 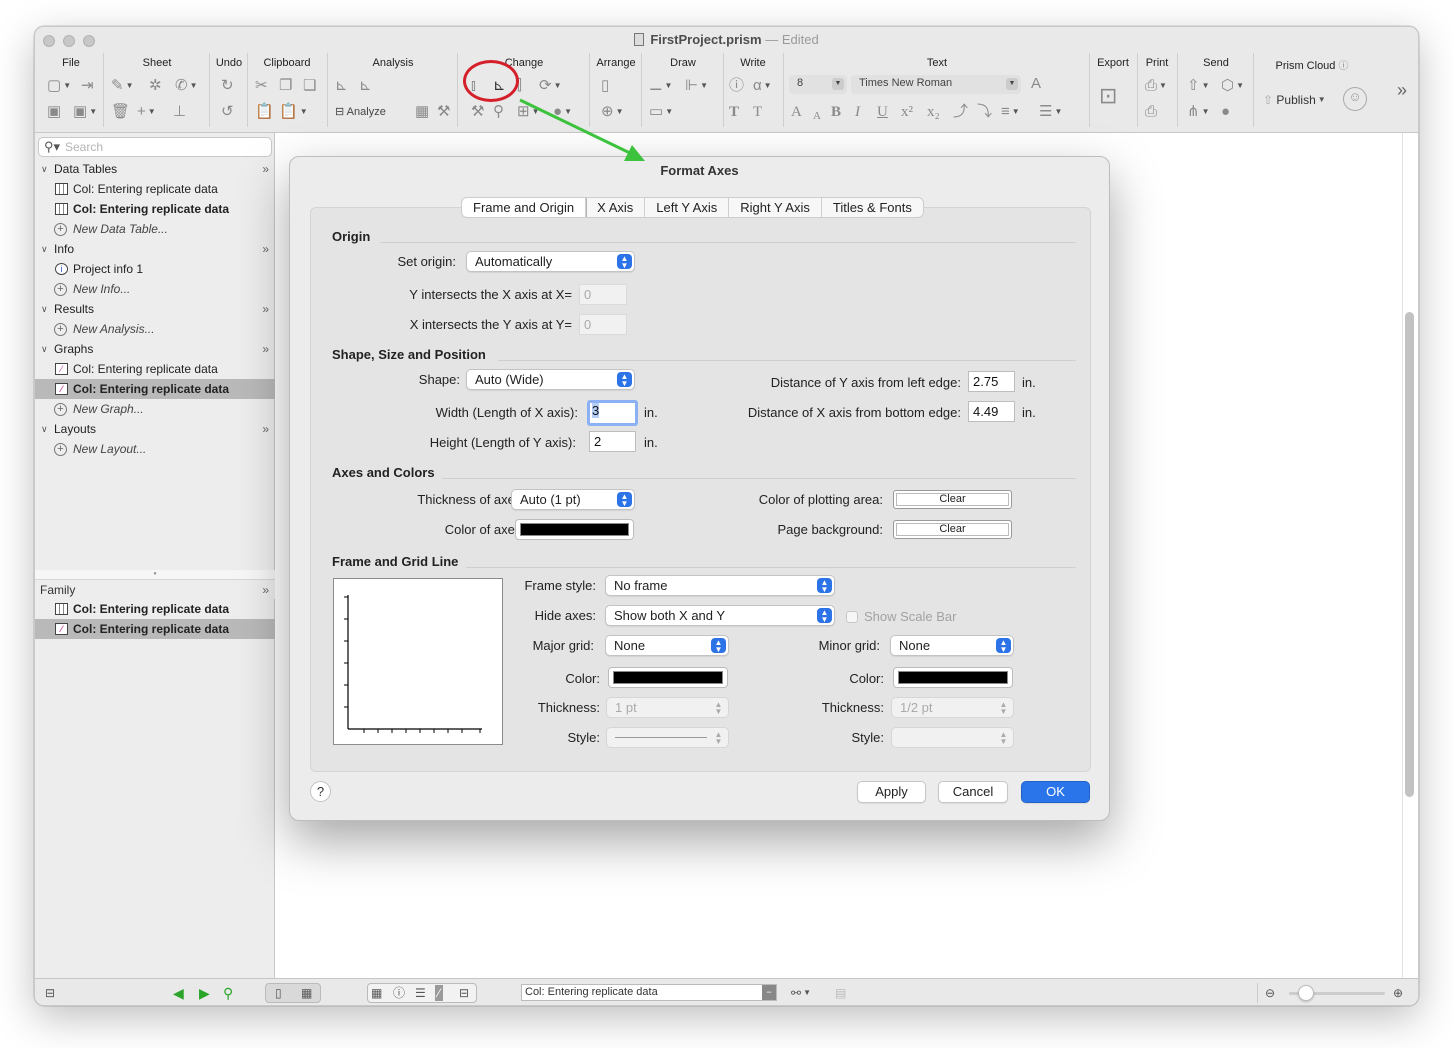 I want to click on tab-left-y-axis: Left Y Axis, so click(x=687, y=207).